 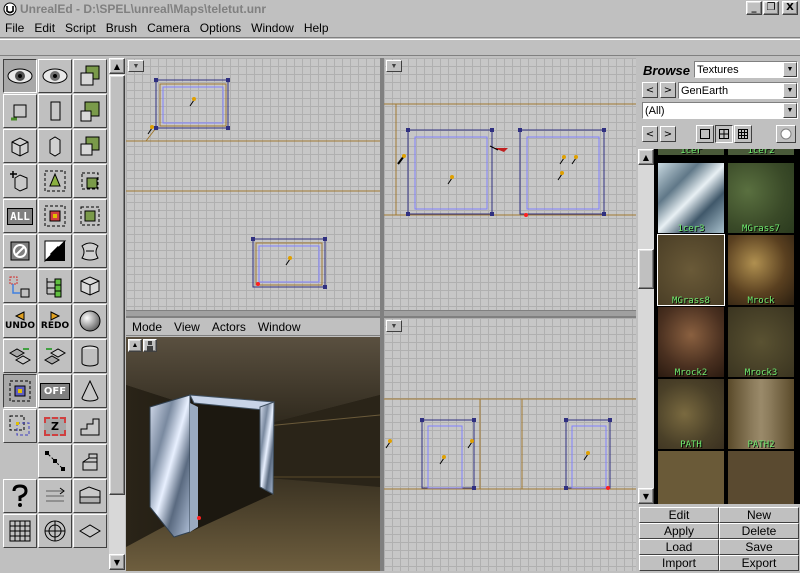 What do you see at coordinates (679, 531) in the screenshot?
I see `apply-button: Apply` at bounding box center [679, 531].